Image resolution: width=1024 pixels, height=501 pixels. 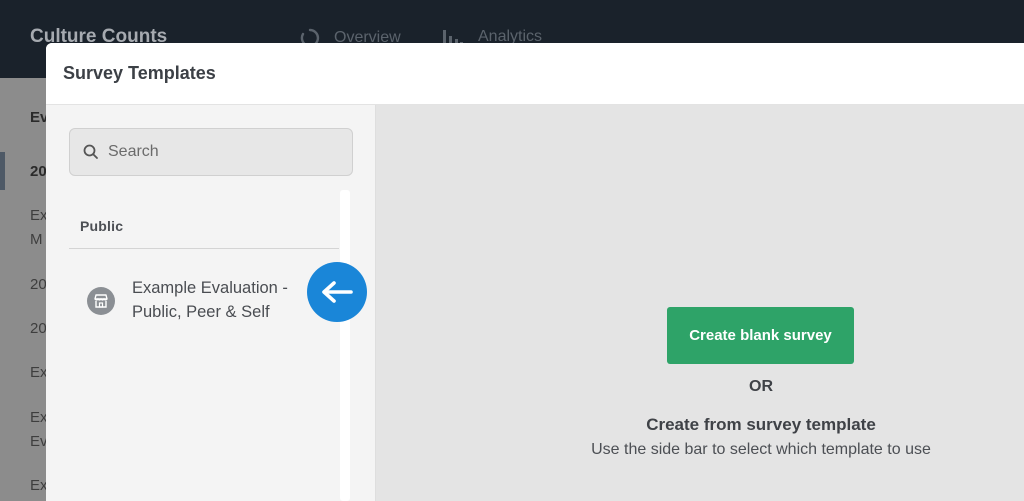 I want to click on arrow-left-callout-icon, so click(x=337, y=292).